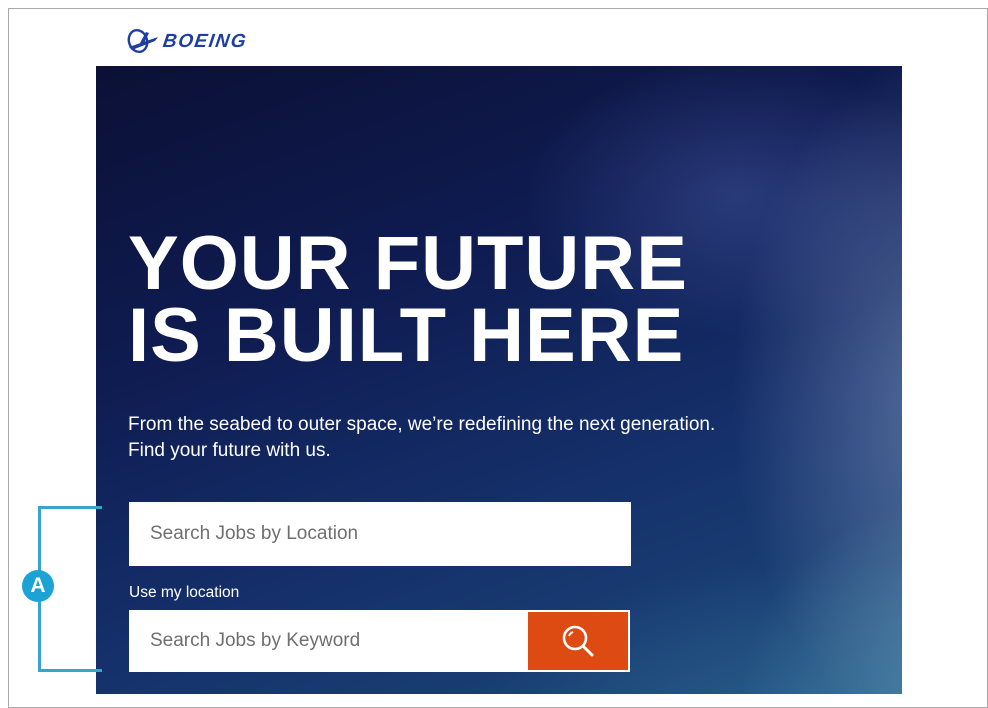  I want to click on location-placeholder: Search Jobs by Location, so click(254, 533).